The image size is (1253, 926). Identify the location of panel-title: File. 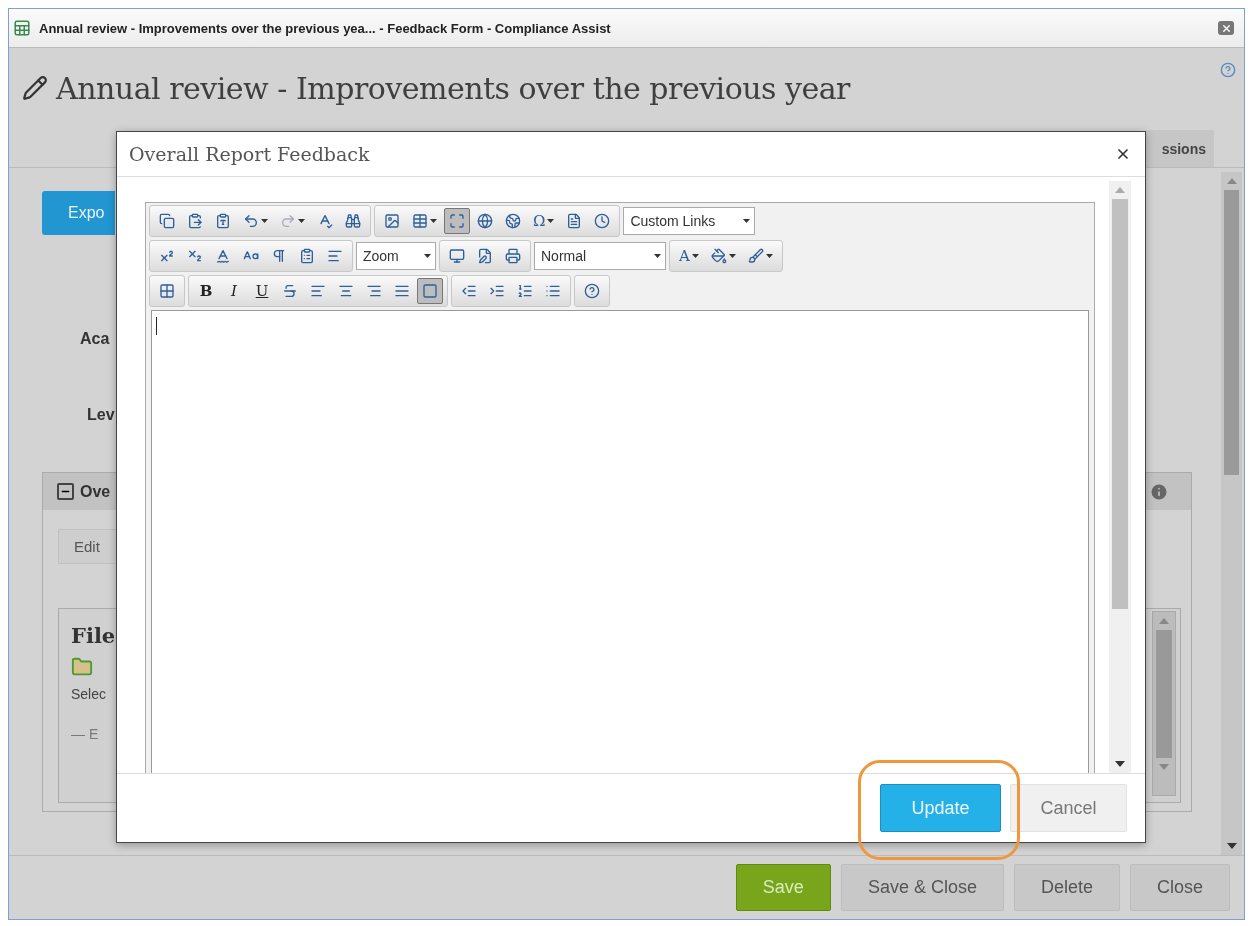
(93, 635).